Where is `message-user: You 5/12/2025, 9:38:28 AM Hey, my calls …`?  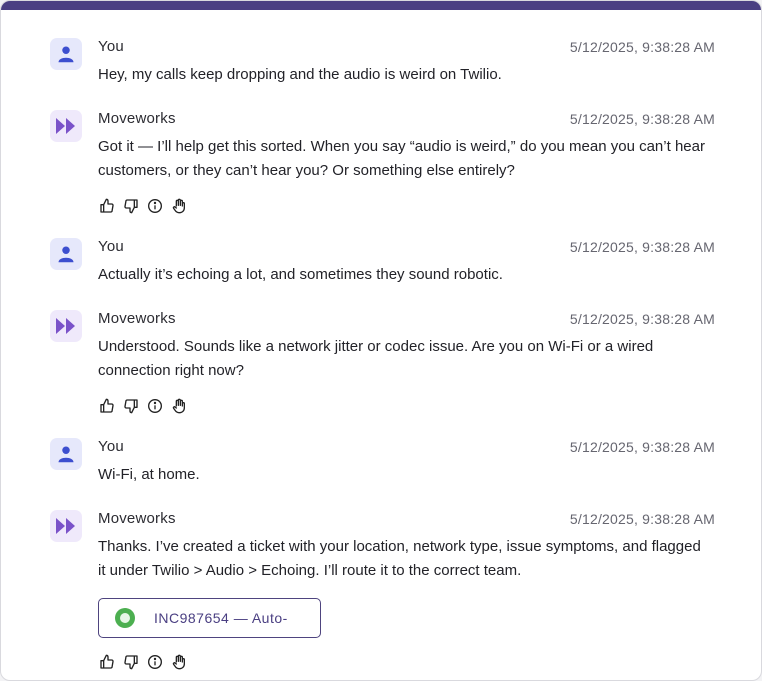
message-user: You 5/12/2025, 9:38:28 AM Hey, my calls … is located at coordinates (385, 63).